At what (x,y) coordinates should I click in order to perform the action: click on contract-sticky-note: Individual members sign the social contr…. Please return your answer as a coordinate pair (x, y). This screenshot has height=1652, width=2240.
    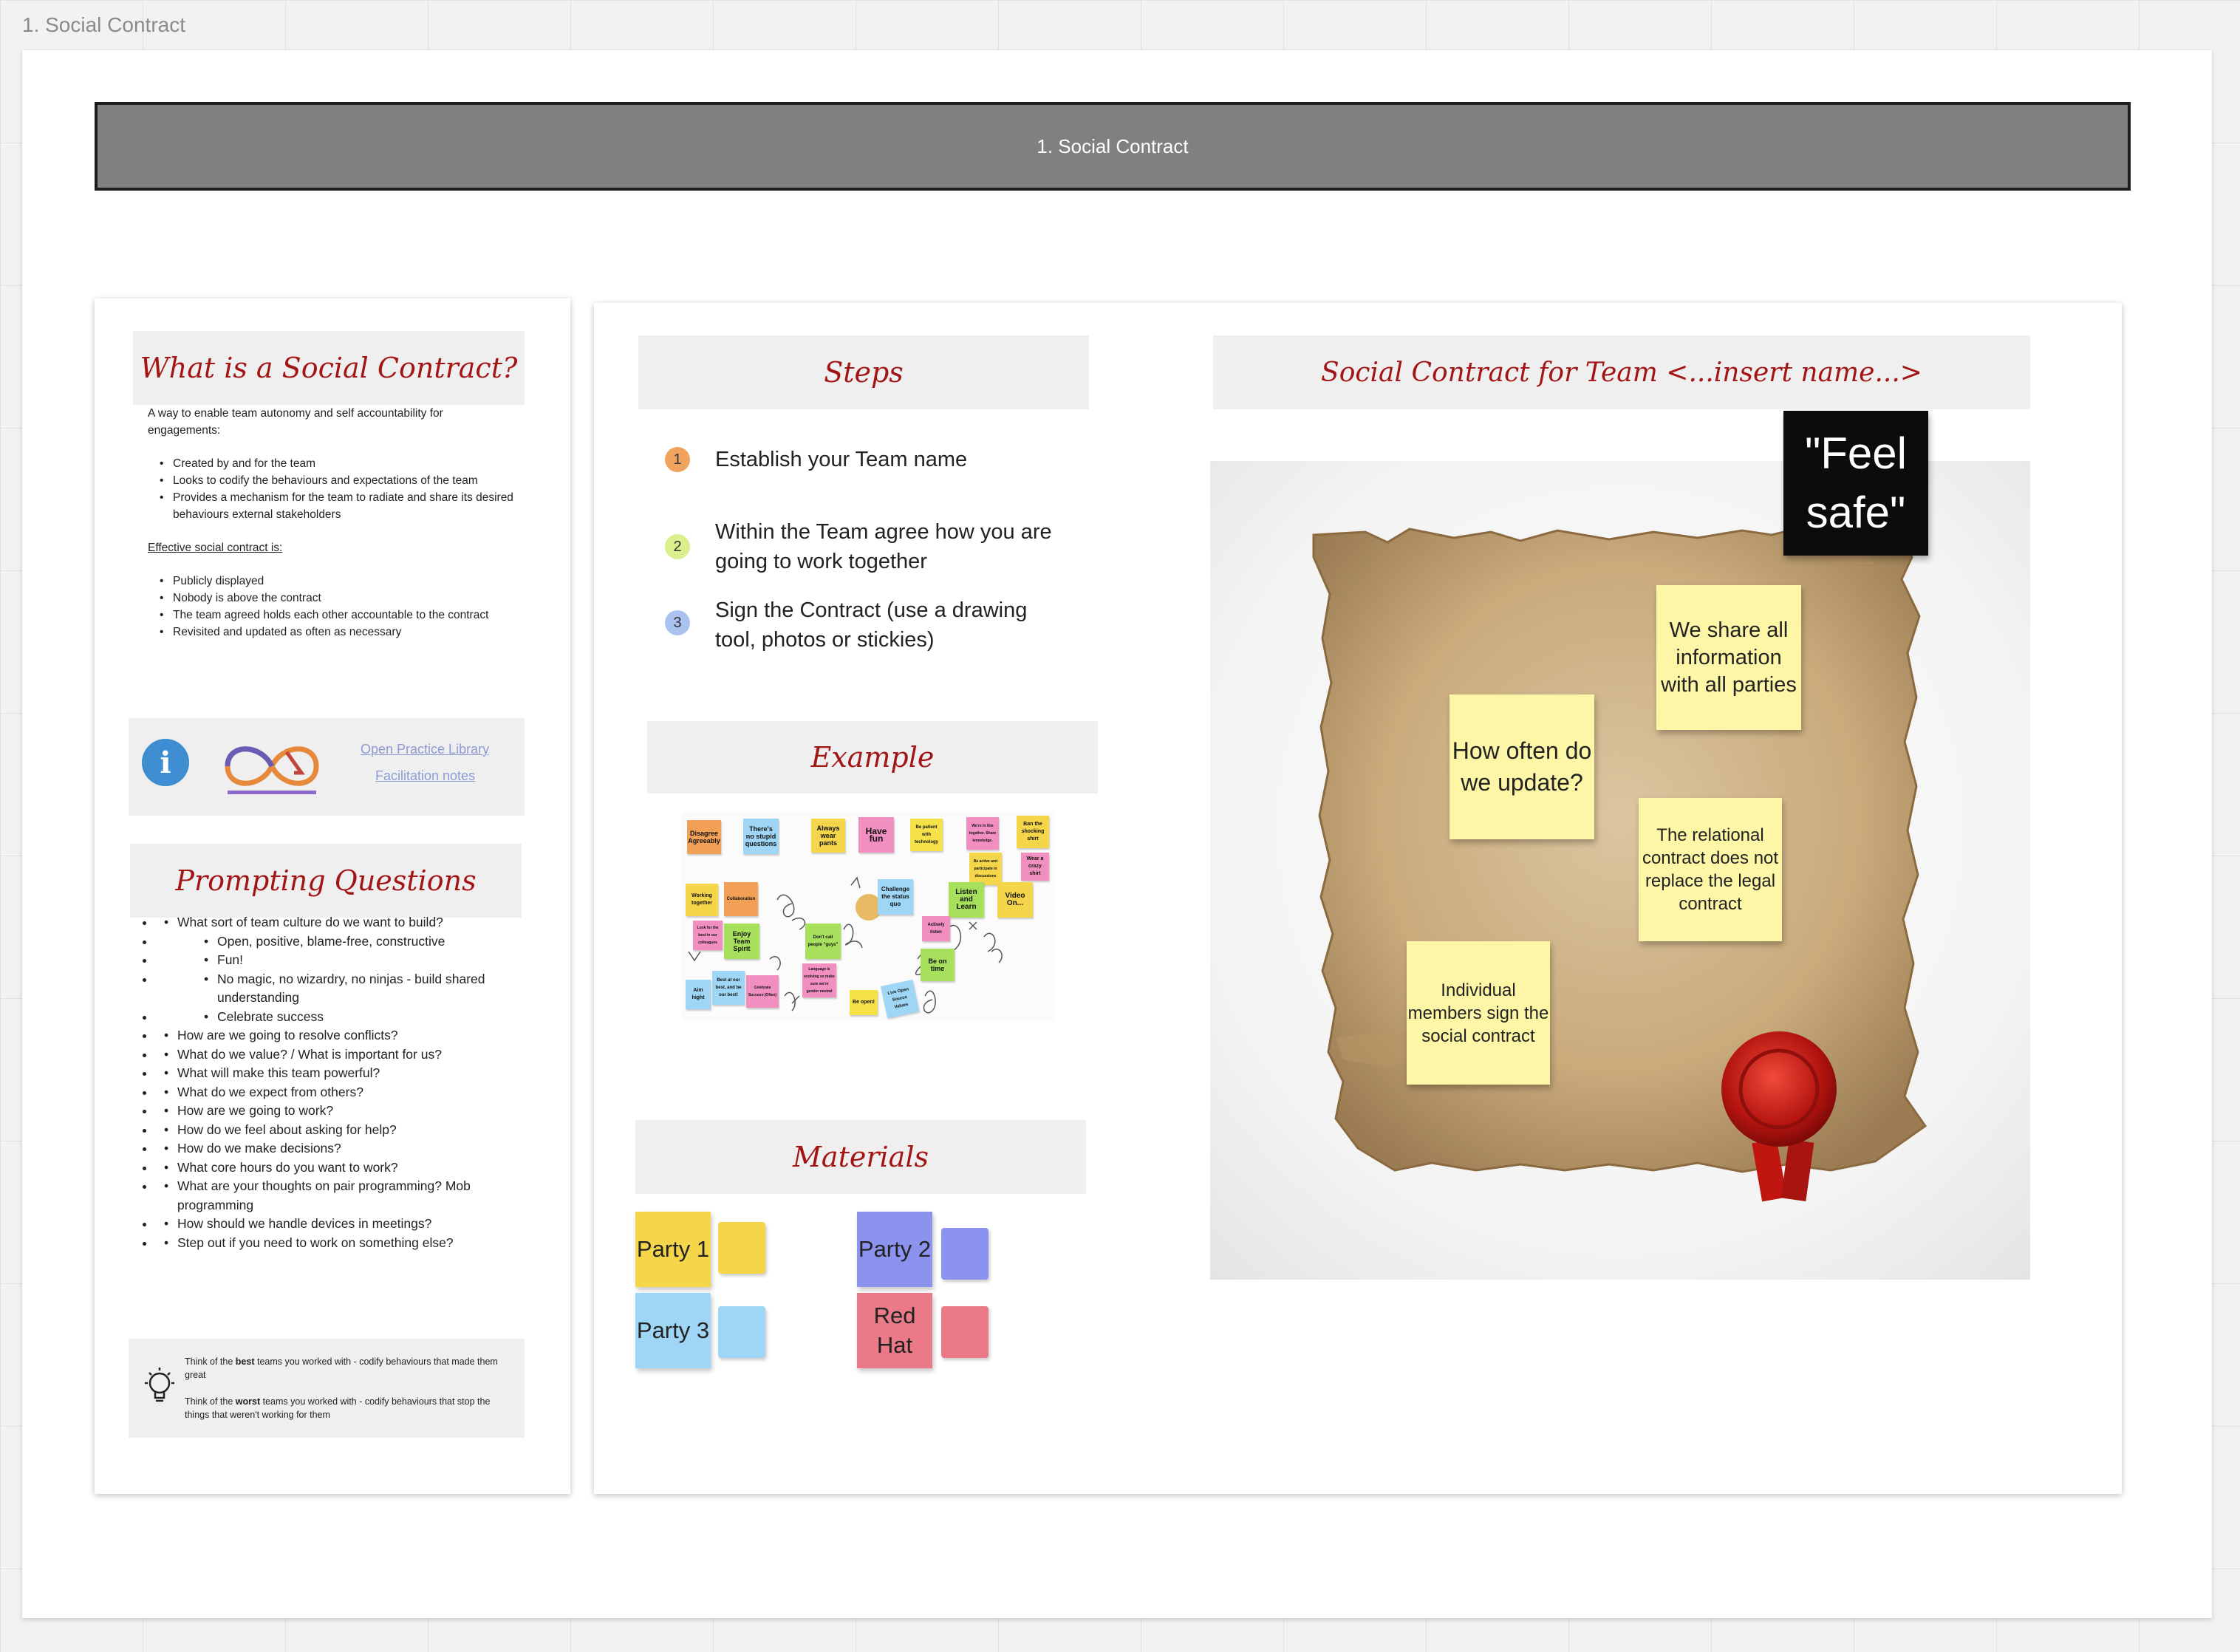
    Looking at the image, I should click on (1478, 1013).